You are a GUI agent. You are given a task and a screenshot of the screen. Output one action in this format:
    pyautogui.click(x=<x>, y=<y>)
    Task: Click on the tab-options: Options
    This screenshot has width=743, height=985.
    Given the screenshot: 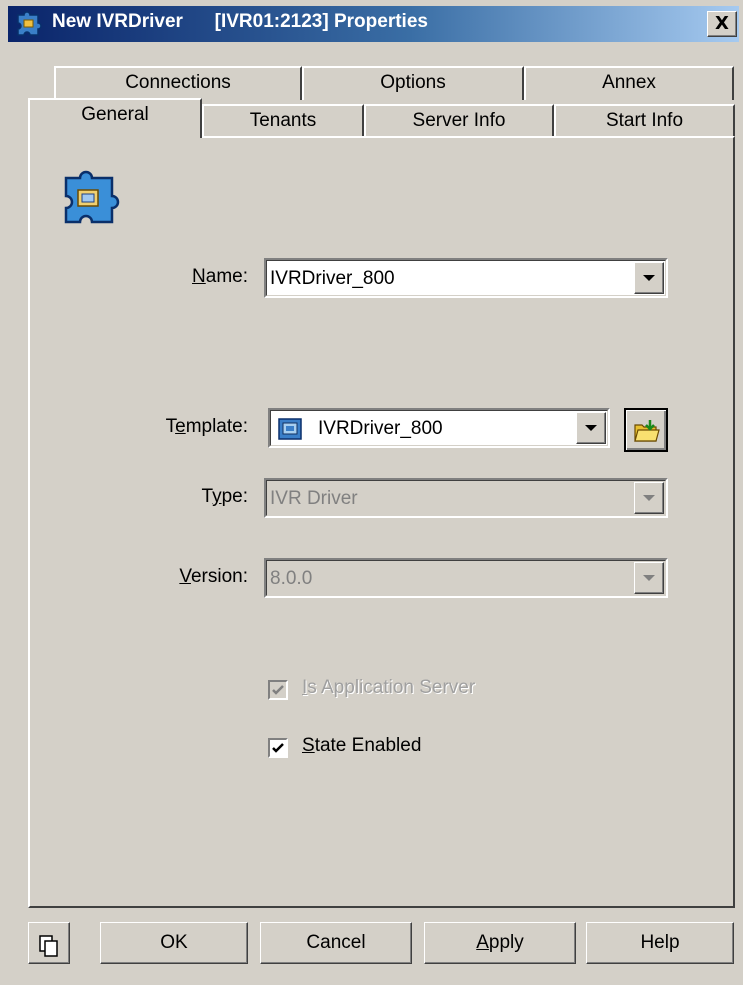 What is the action you would take?
    pyautogui.click(x=413, y=83)
    